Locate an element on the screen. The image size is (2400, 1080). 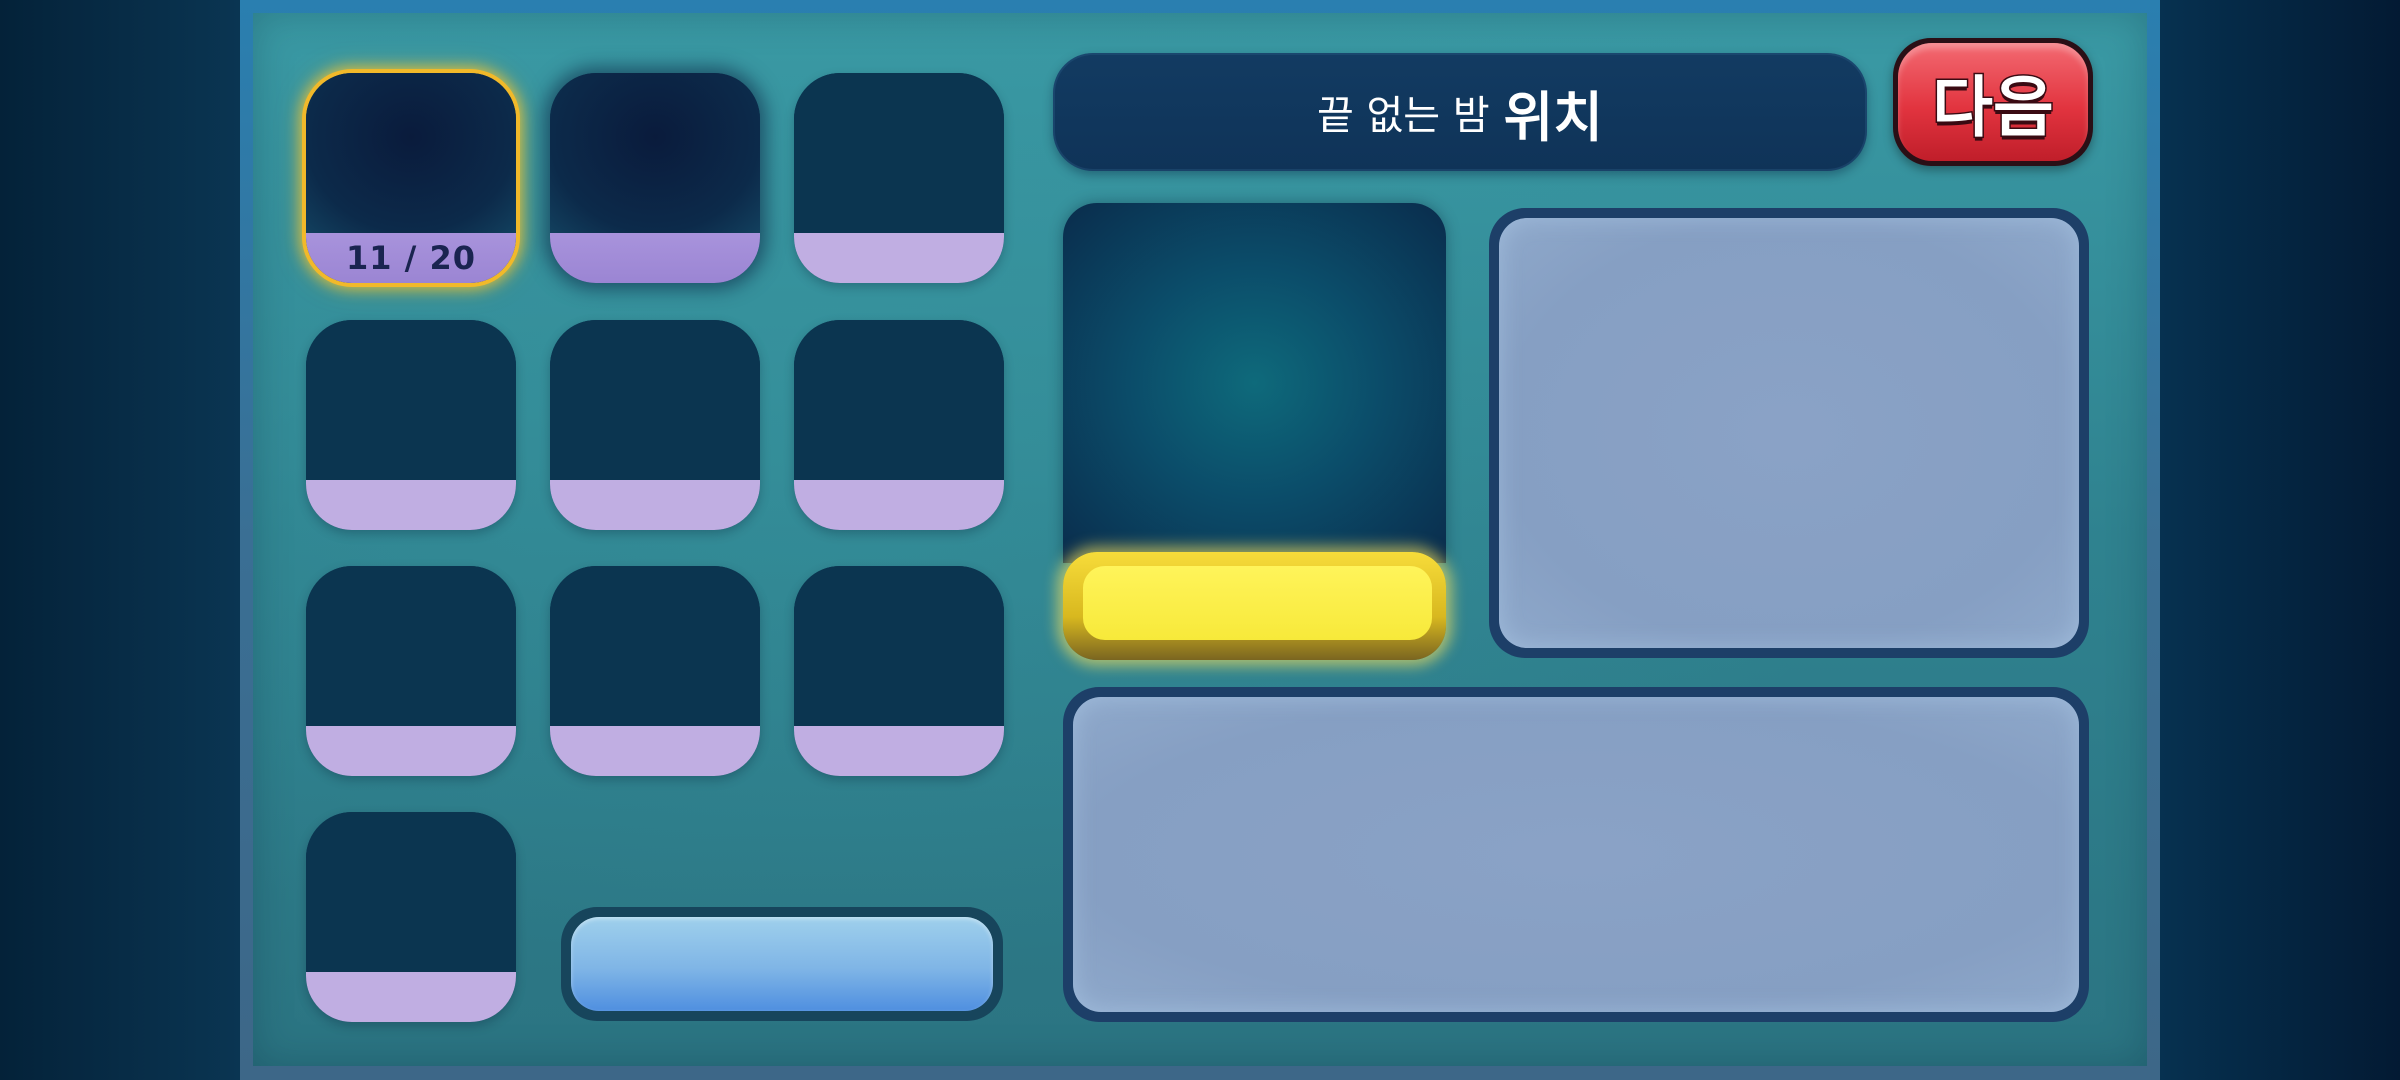
yellow-action-button is located at coordinates (1254, 606).